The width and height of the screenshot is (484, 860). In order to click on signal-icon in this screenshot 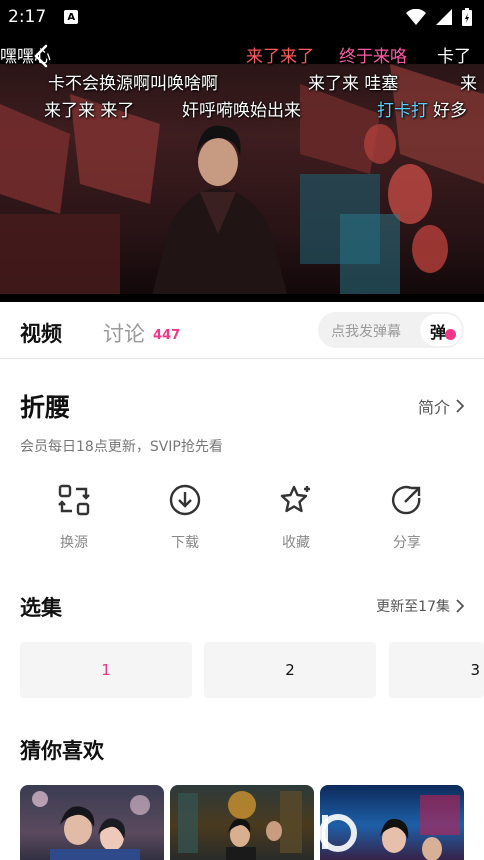, I will do `click(444, 17)`.